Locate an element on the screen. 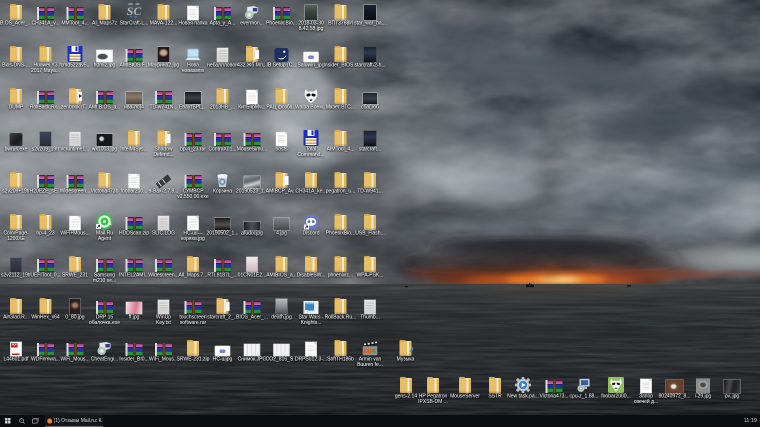 This screenshot has width=760, height=427. svg-text: SC is located at coordinates (135, 11).